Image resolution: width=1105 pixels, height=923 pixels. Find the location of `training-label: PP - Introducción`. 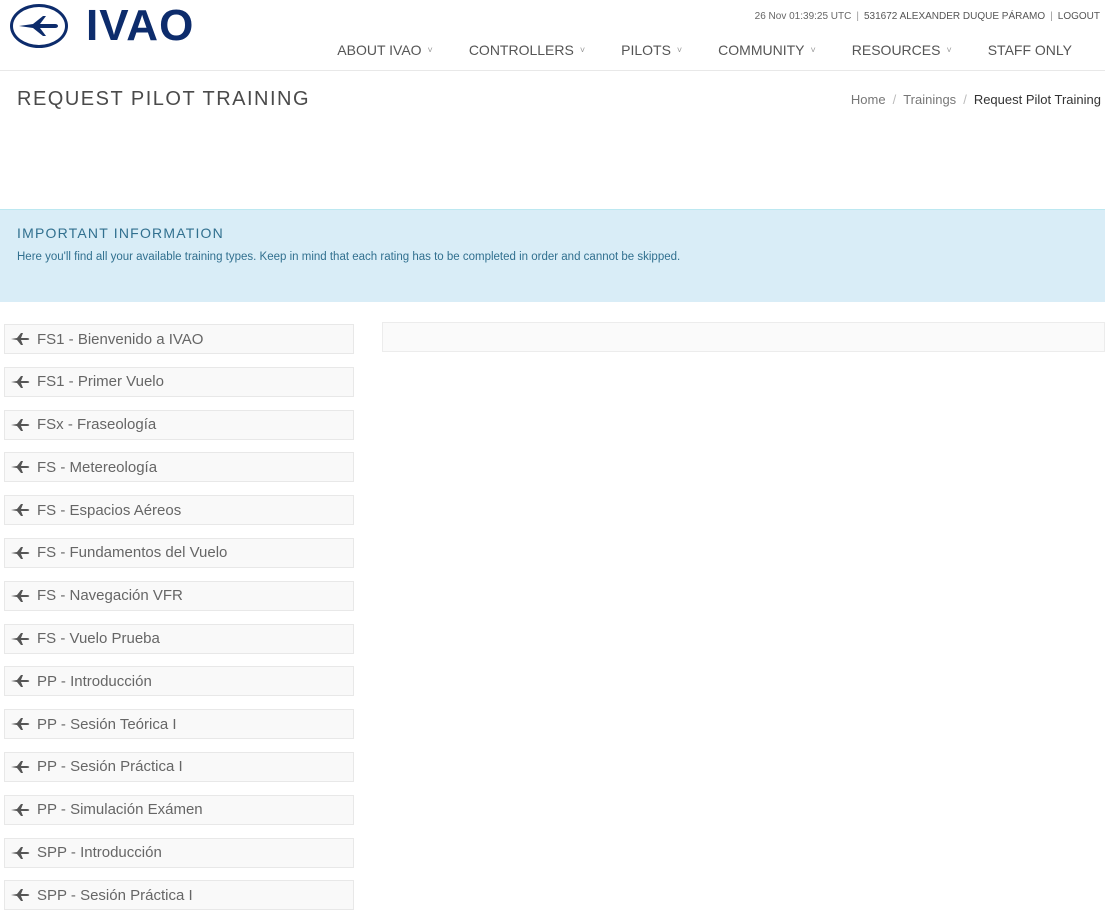

training-label: PP - Introducción is located at coordinates (94, 681).